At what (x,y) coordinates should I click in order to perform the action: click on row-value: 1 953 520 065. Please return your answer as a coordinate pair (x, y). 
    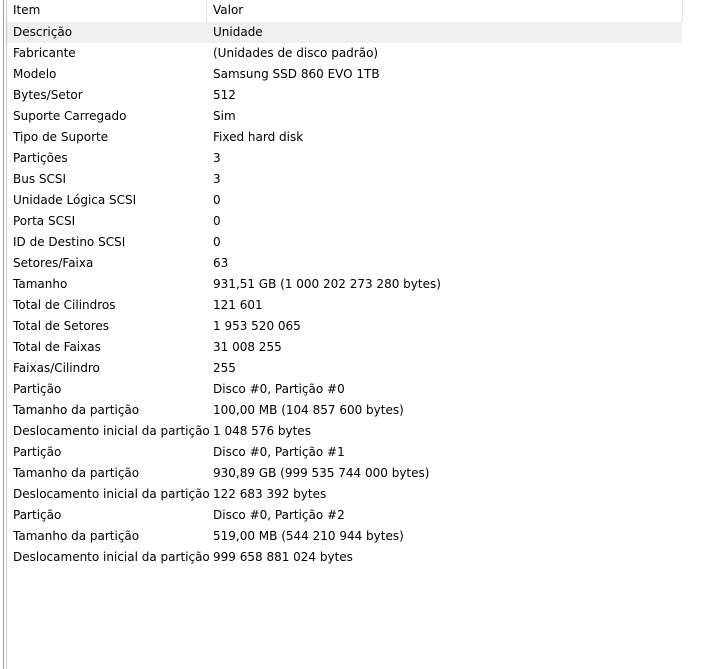
    Looking at the image, I should click on (257, 326).